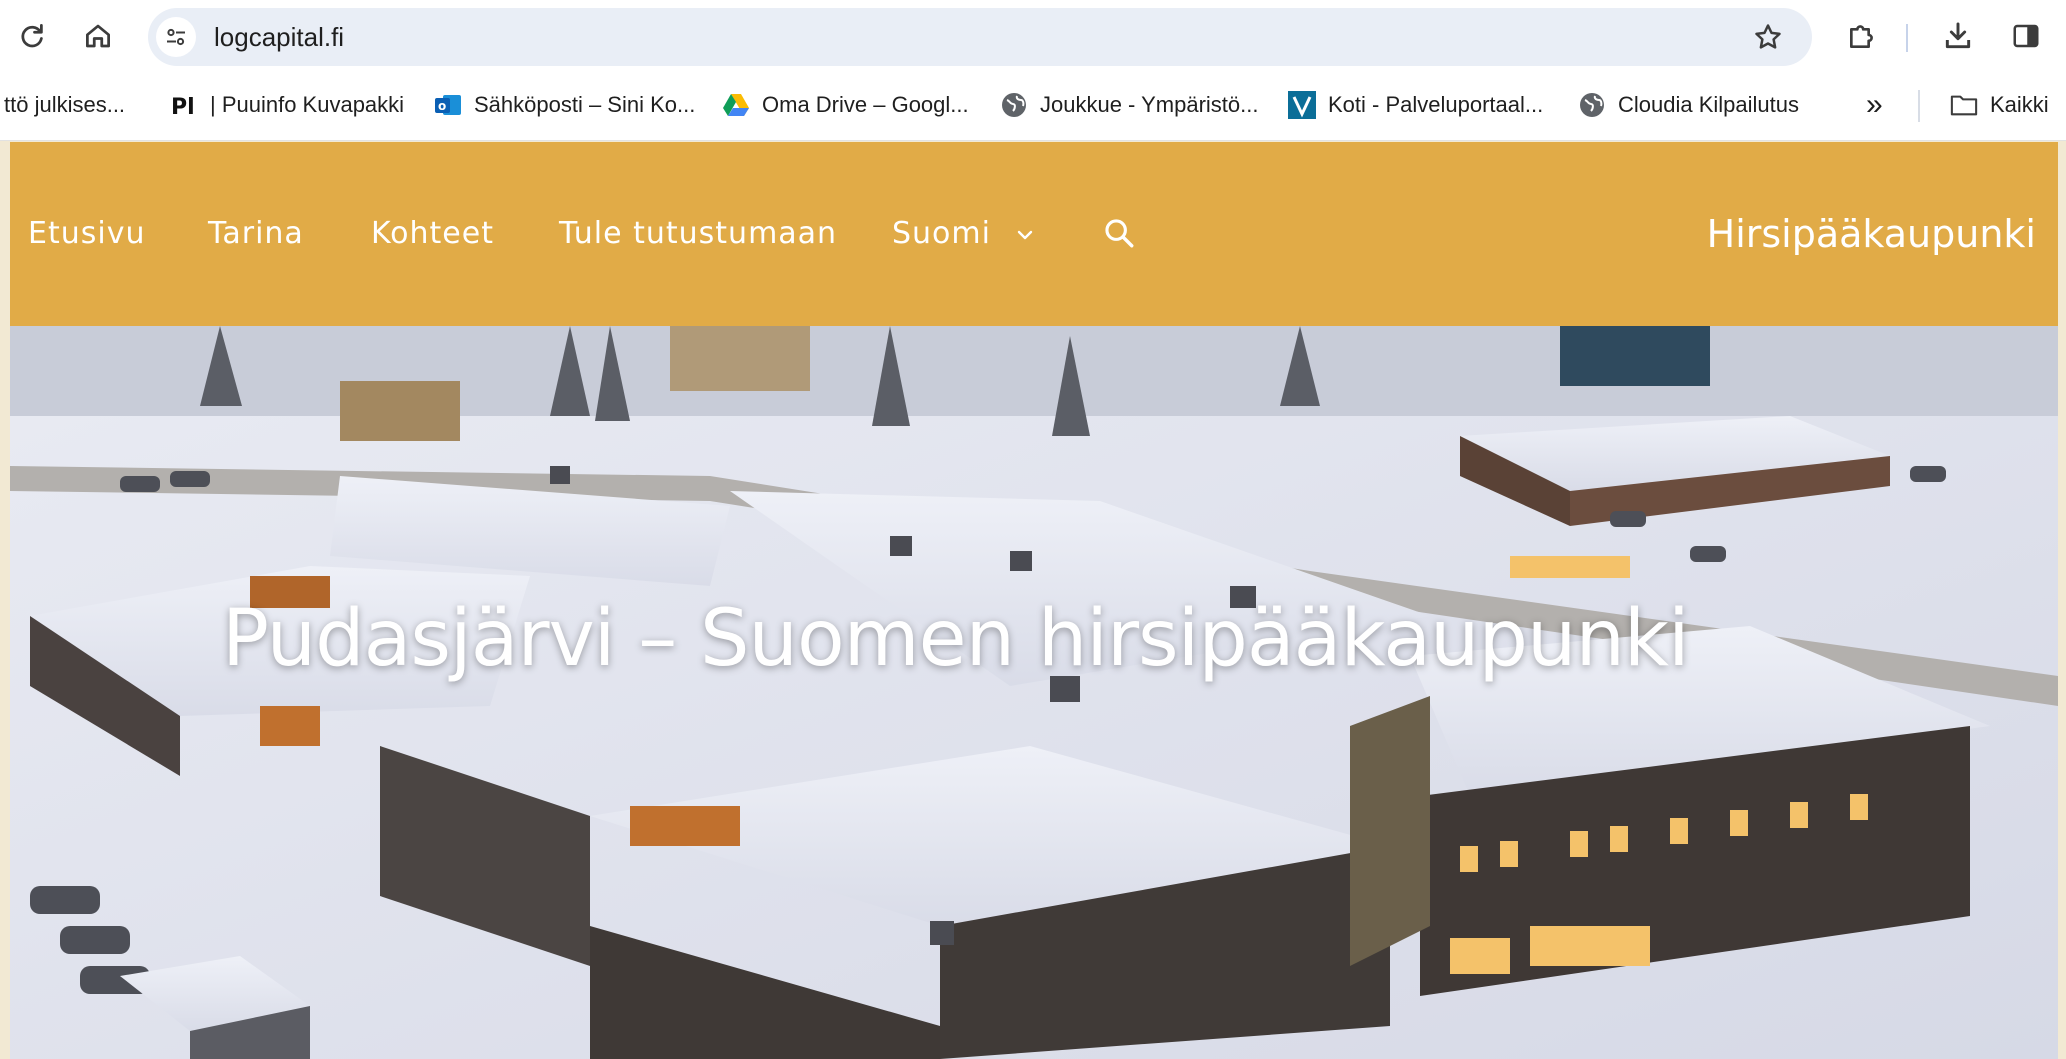 This screenshot has width=2066, height=1059. What do you see at coordinates (256, 234) in the screenshot?
I see `nav-link-tarina: Tarina` at bounding box center [256, 234].